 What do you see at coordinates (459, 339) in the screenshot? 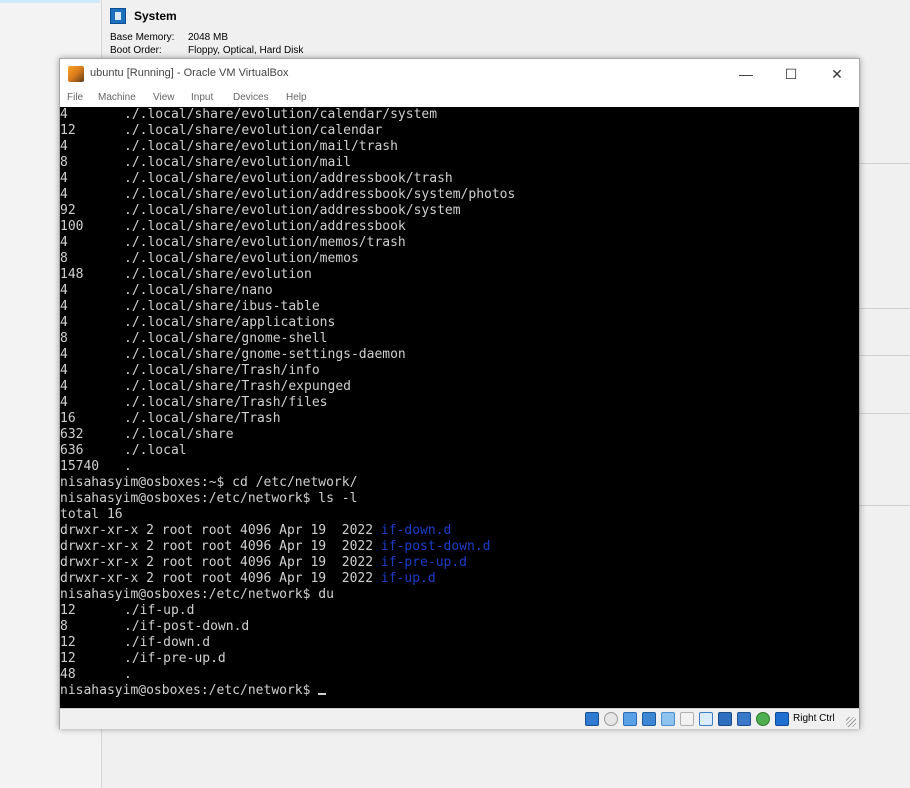
I see `du-output-line: 8 ./.local/share/gnome-shell` at bounding box center [459, 339].